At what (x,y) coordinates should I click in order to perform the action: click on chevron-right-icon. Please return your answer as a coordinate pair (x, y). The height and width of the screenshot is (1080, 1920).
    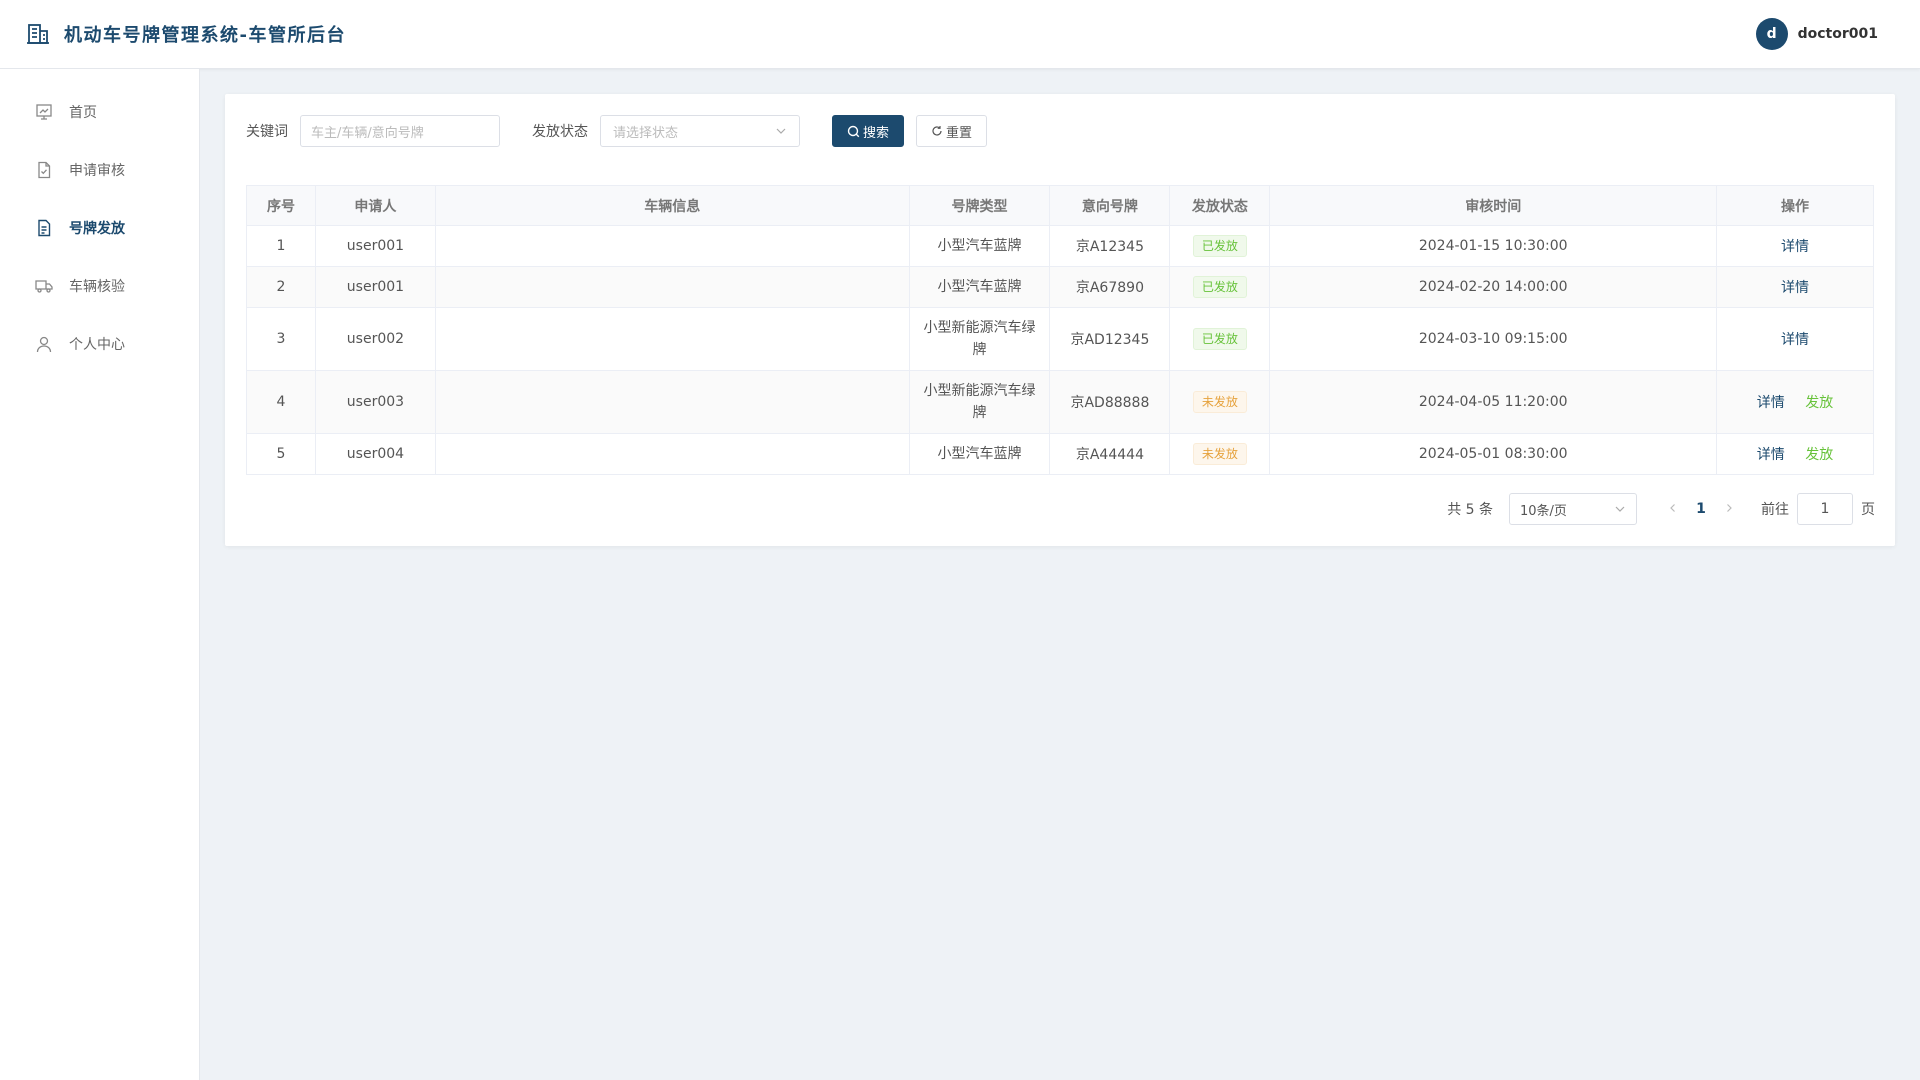
    Looking at the image, I should click on (1729, 508).